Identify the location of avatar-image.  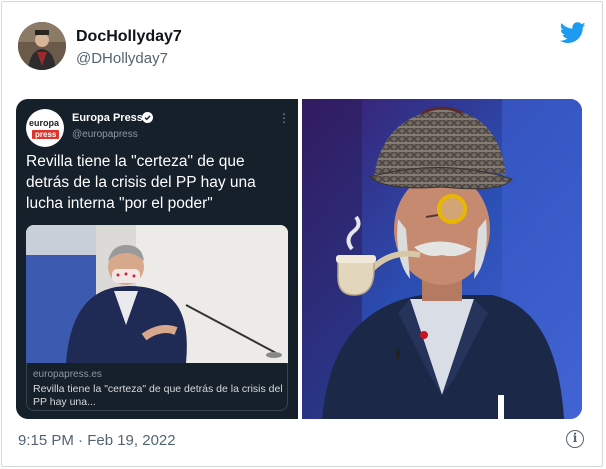
(42, 46).